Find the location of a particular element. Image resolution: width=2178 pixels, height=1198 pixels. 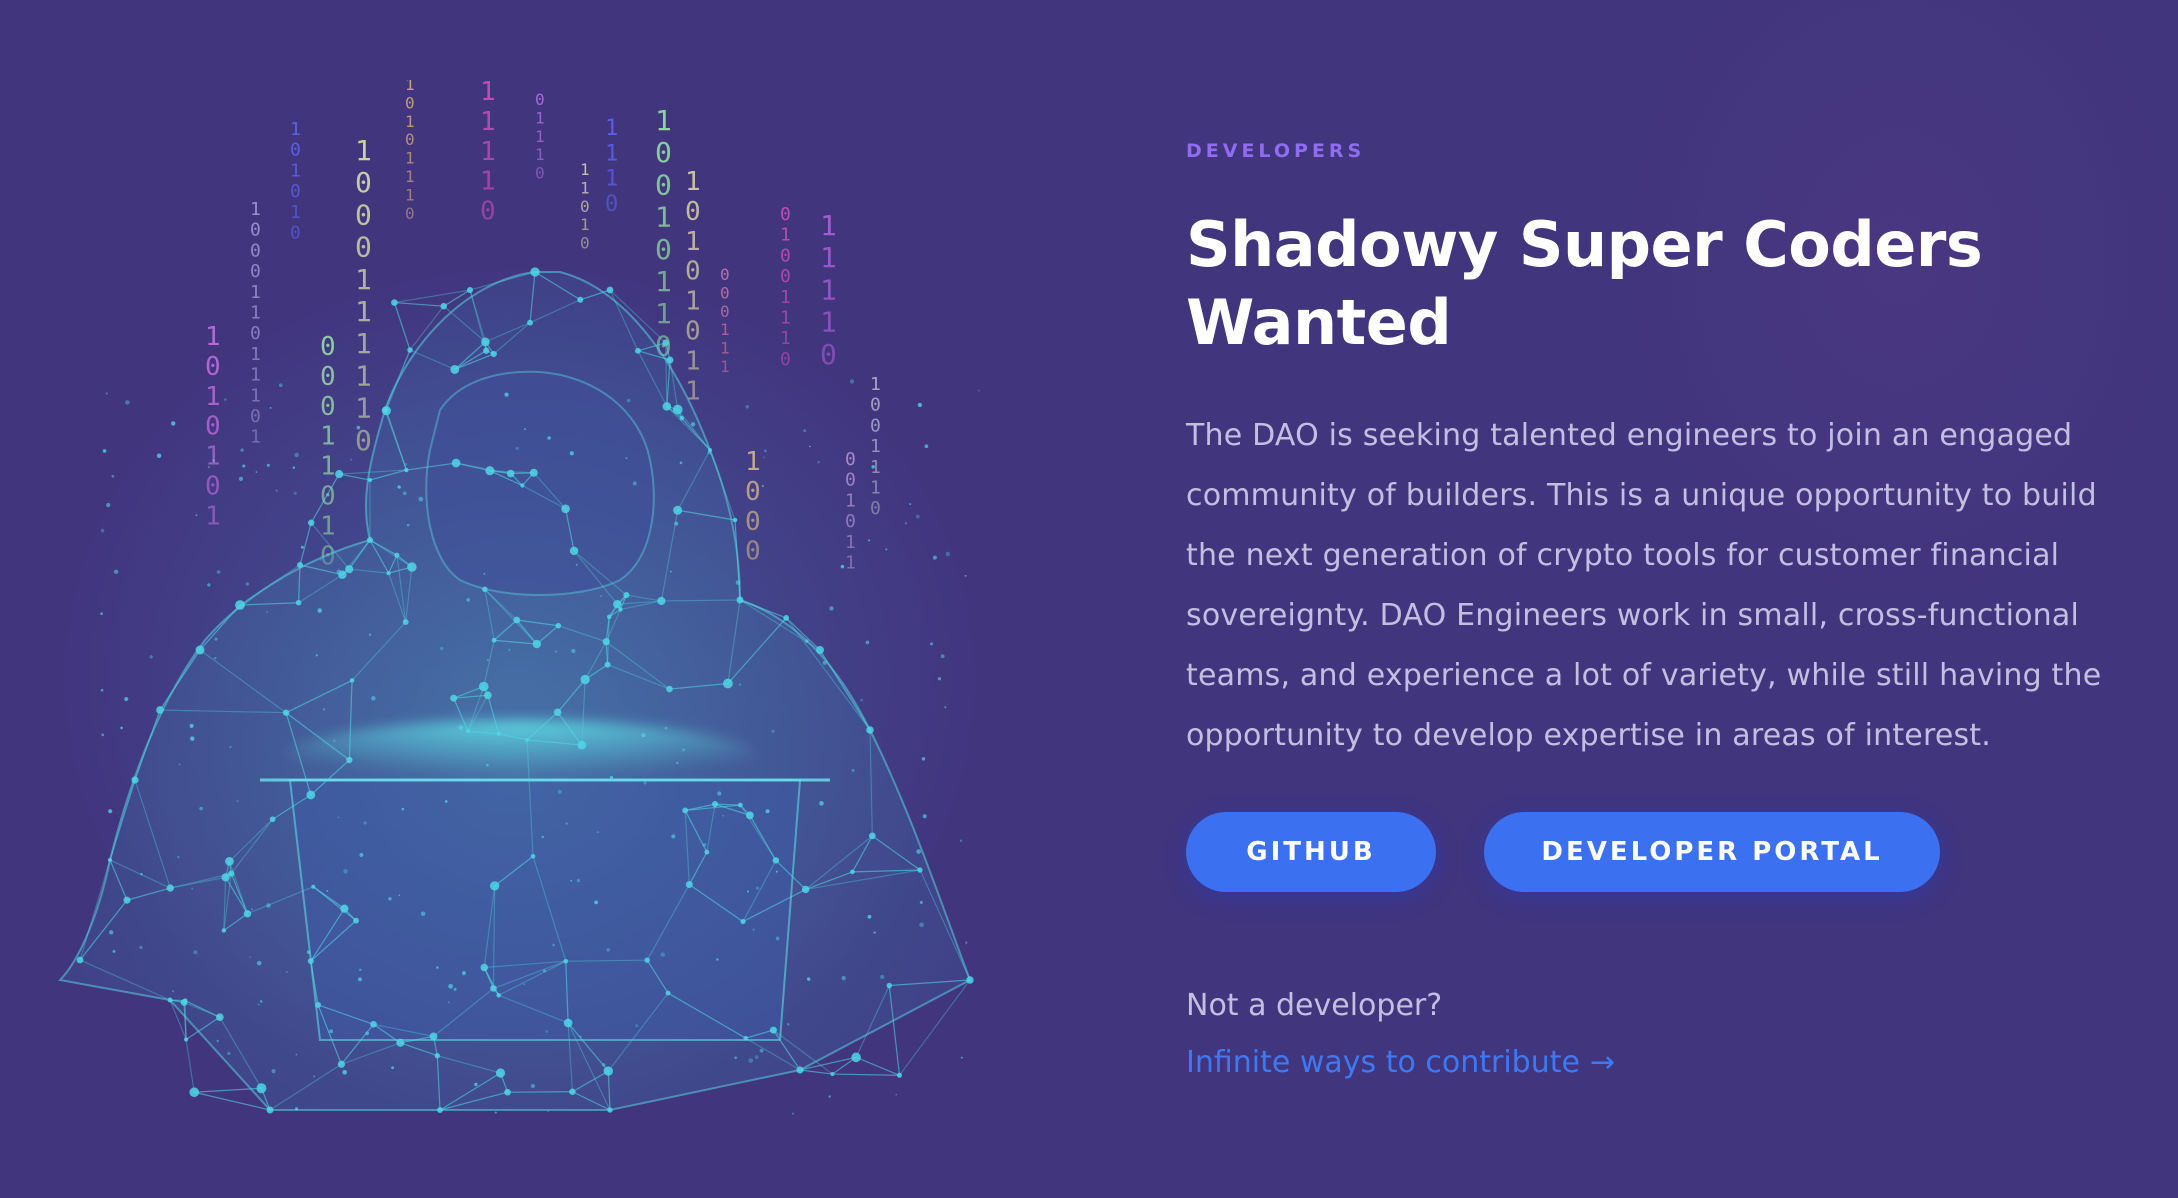

mesh-edge is located at coordinates (355, 477).